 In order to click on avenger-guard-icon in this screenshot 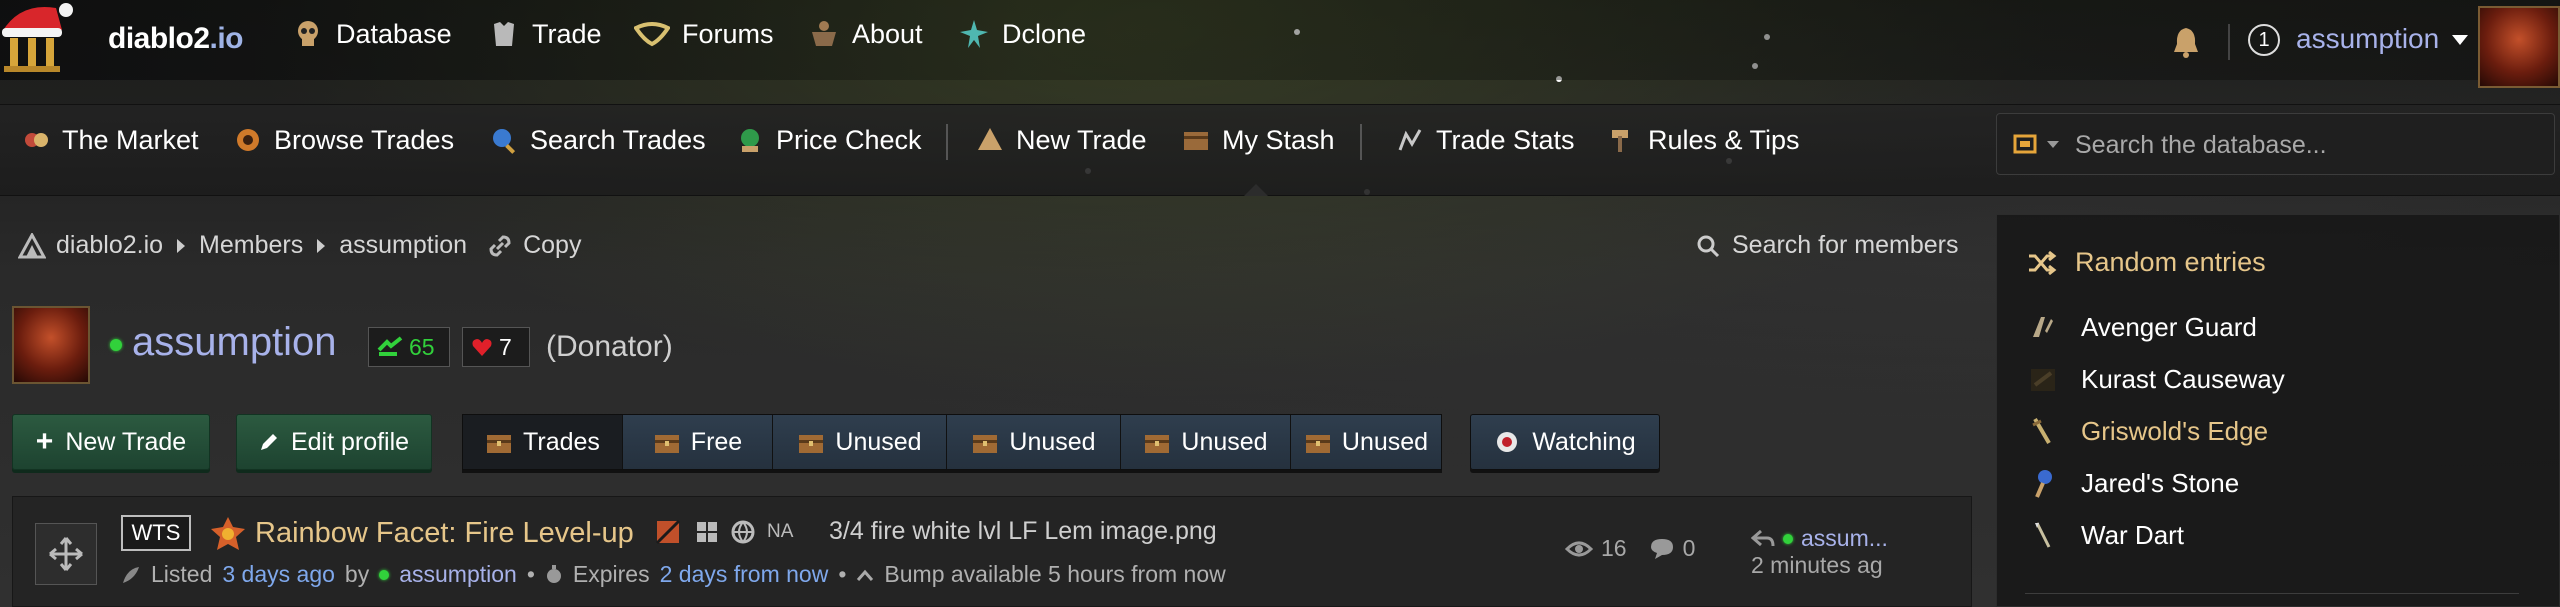, I will do `click(2043, 327)`.